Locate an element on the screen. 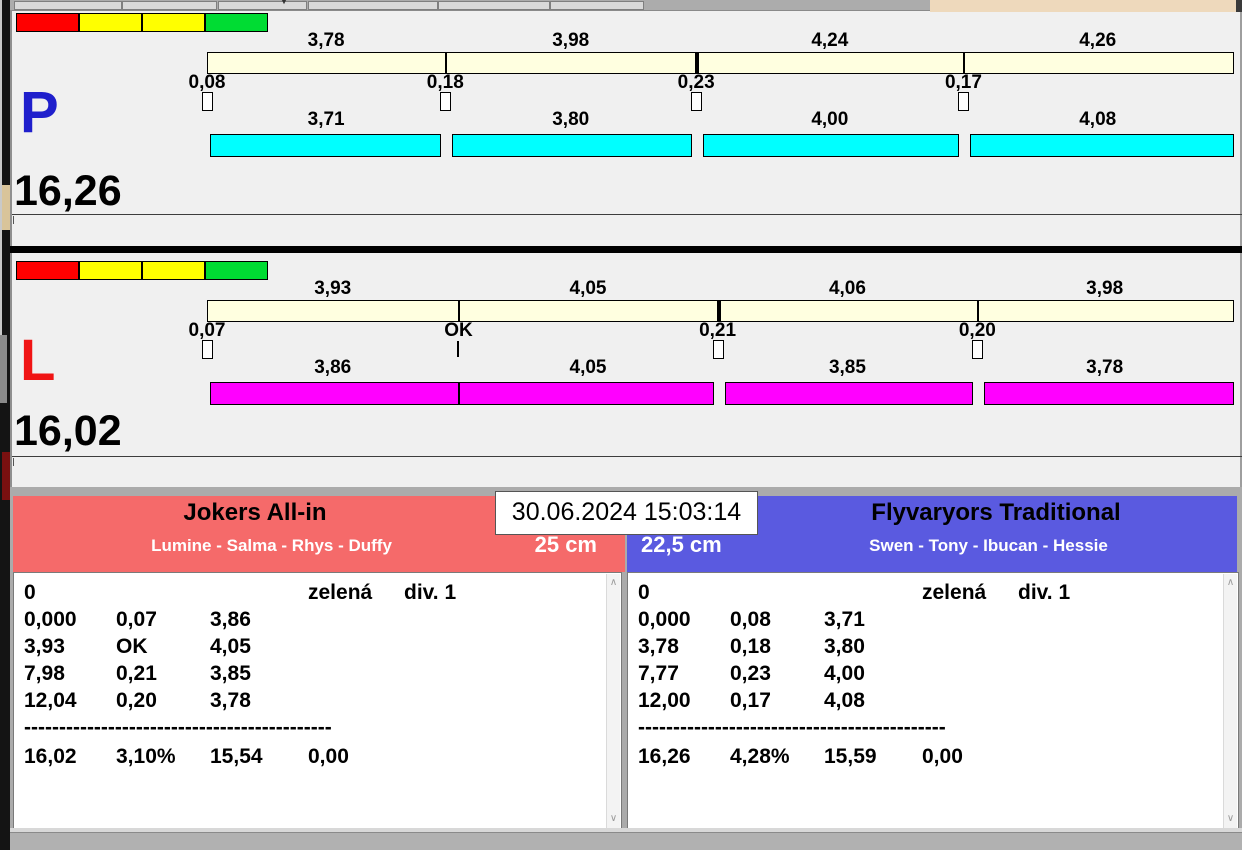 The width and height of the screenshot is (1242, 850). loss-percent-cell: 3,10% is located at coordinates (146, 756).